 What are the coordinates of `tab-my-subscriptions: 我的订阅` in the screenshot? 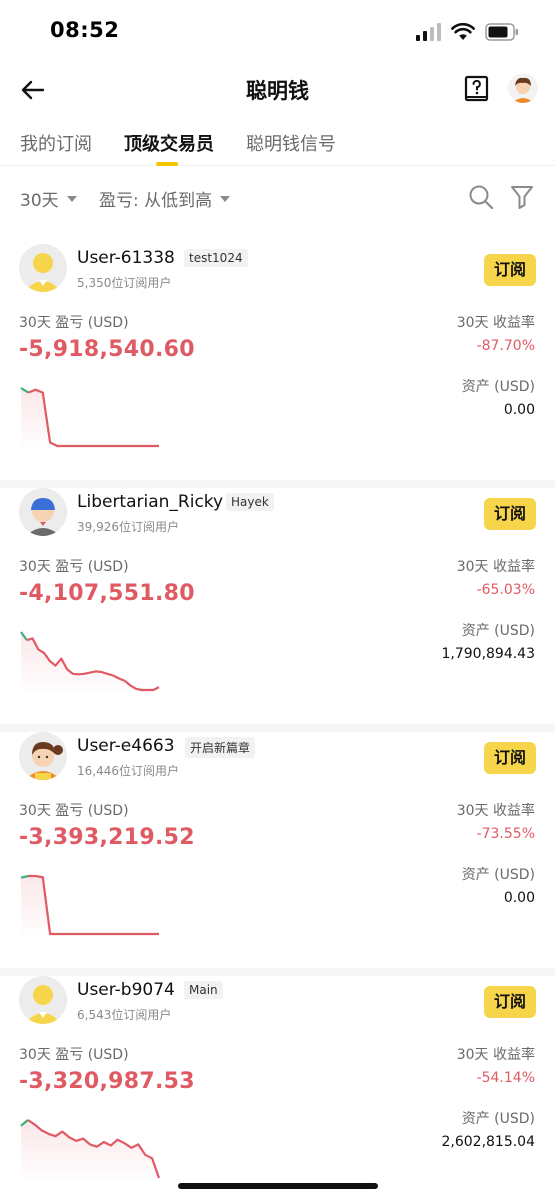 It's located at (56, 143).